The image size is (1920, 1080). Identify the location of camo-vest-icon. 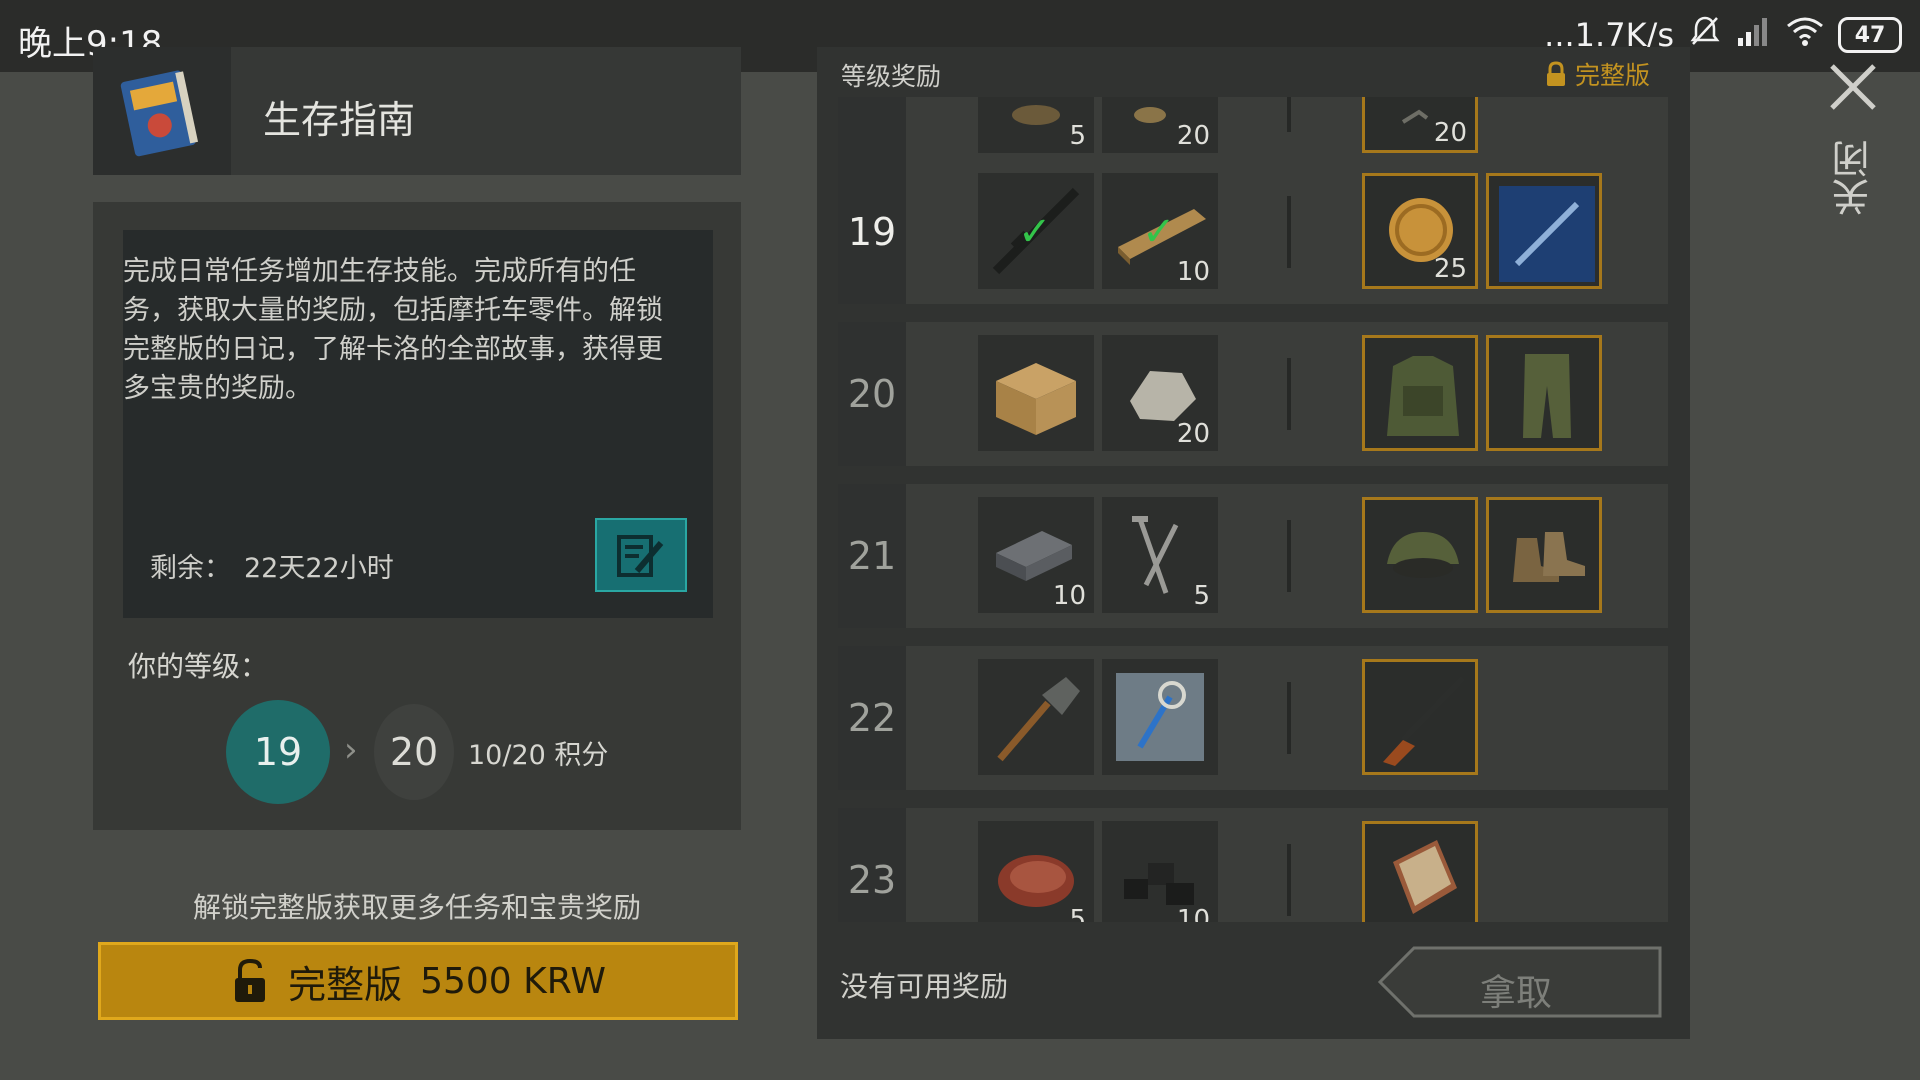
(1423, 396).